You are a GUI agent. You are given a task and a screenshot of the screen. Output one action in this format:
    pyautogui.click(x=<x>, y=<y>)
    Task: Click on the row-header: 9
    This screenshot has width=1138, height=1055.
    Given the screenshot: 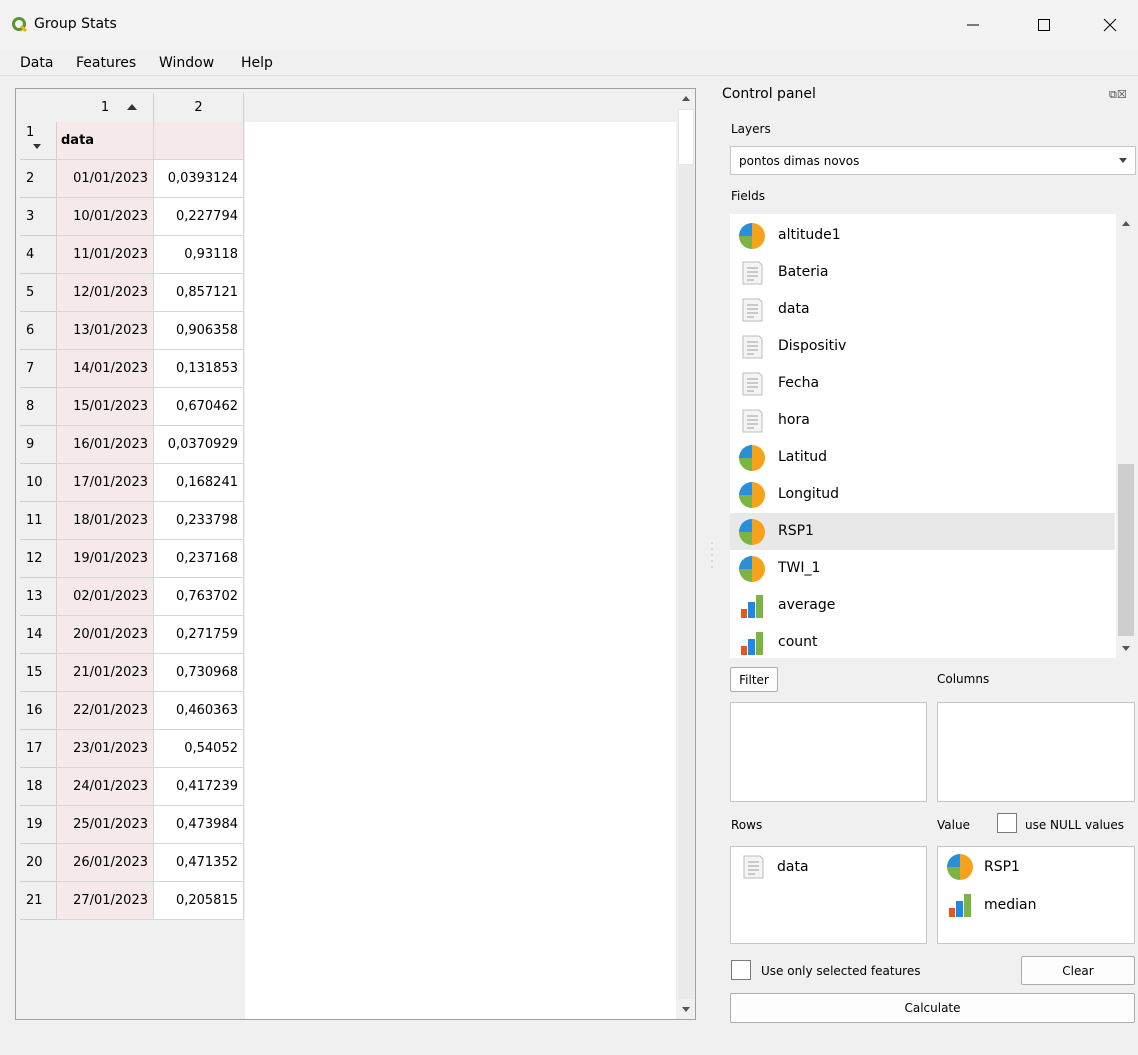 What is the action you would take?
    pyautogui.click(x=38, y=445)
    